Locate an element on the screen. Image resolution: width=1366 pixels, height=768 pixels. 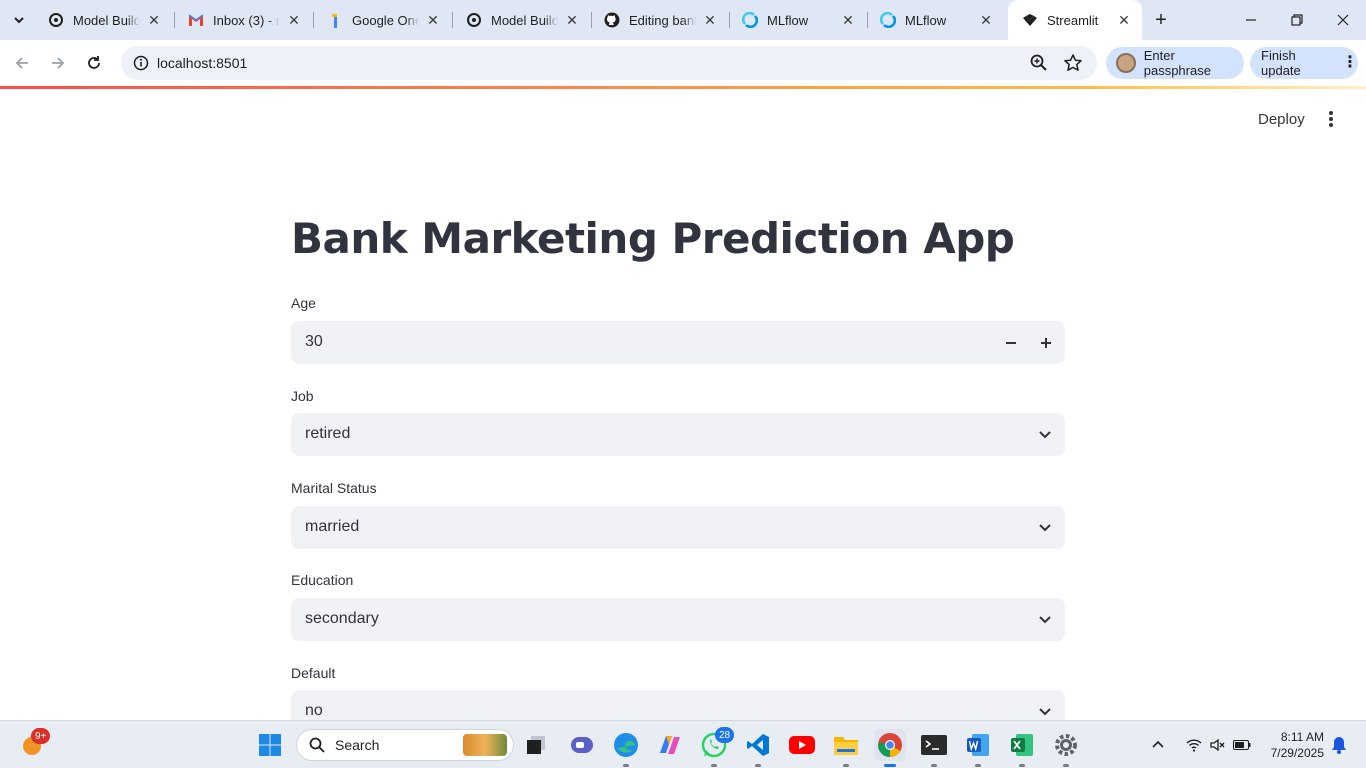
file-explorer-button is located at coordinates (846, 745).